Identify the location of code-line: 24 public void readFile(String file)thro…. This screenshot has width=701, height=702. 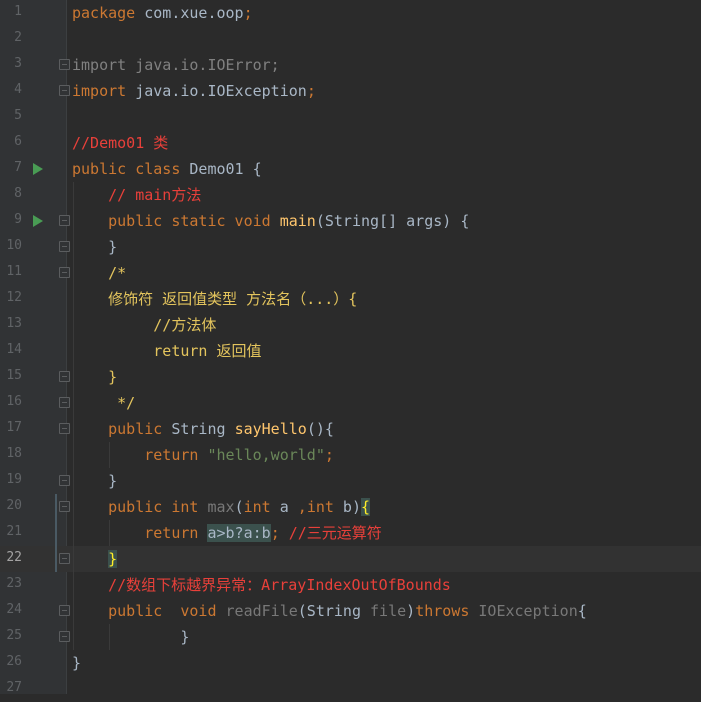
(350, 611).